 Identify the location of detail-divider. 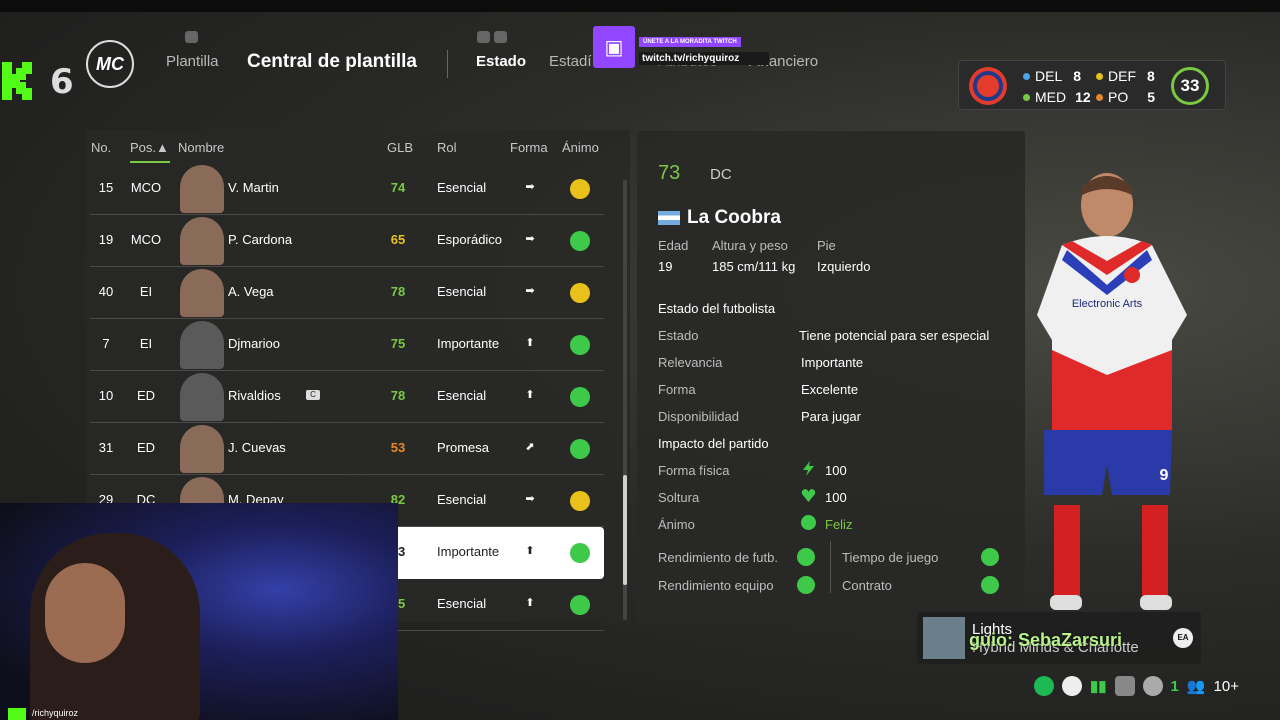
(830, 567).